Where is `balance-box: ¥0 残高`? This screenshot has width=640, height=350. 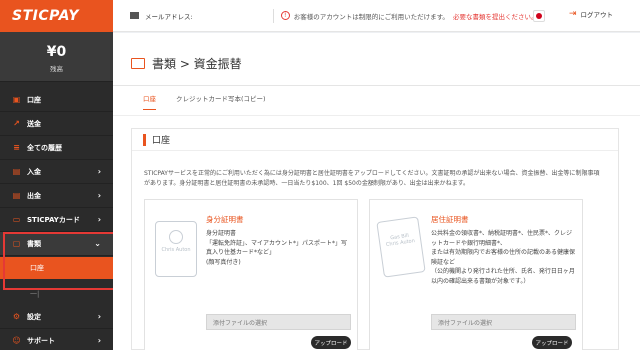 balance-box: ¥0 残高 is located at coordinates (56, 57).